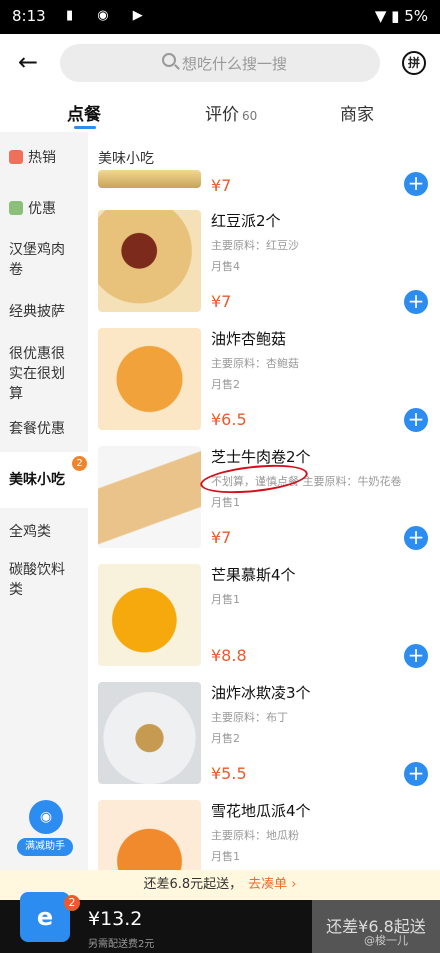  Describe the element at coordinates (115, 919) in the screenshot. I see `cart-total: ¥13.2` at that location.